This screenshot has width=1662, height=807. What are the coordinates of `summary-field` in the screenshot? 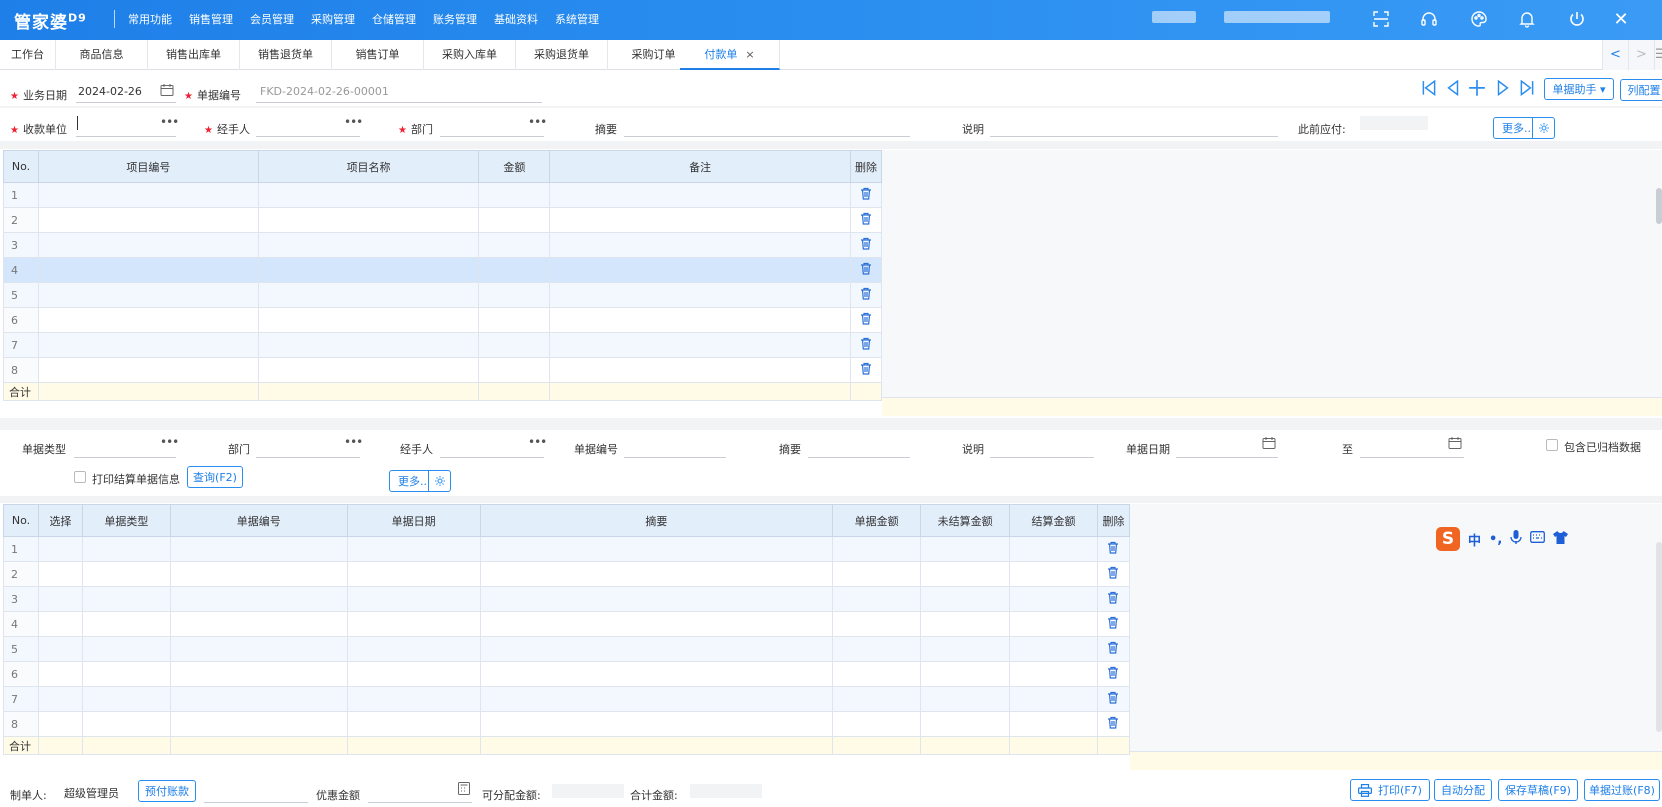 It's located at (767, 136).